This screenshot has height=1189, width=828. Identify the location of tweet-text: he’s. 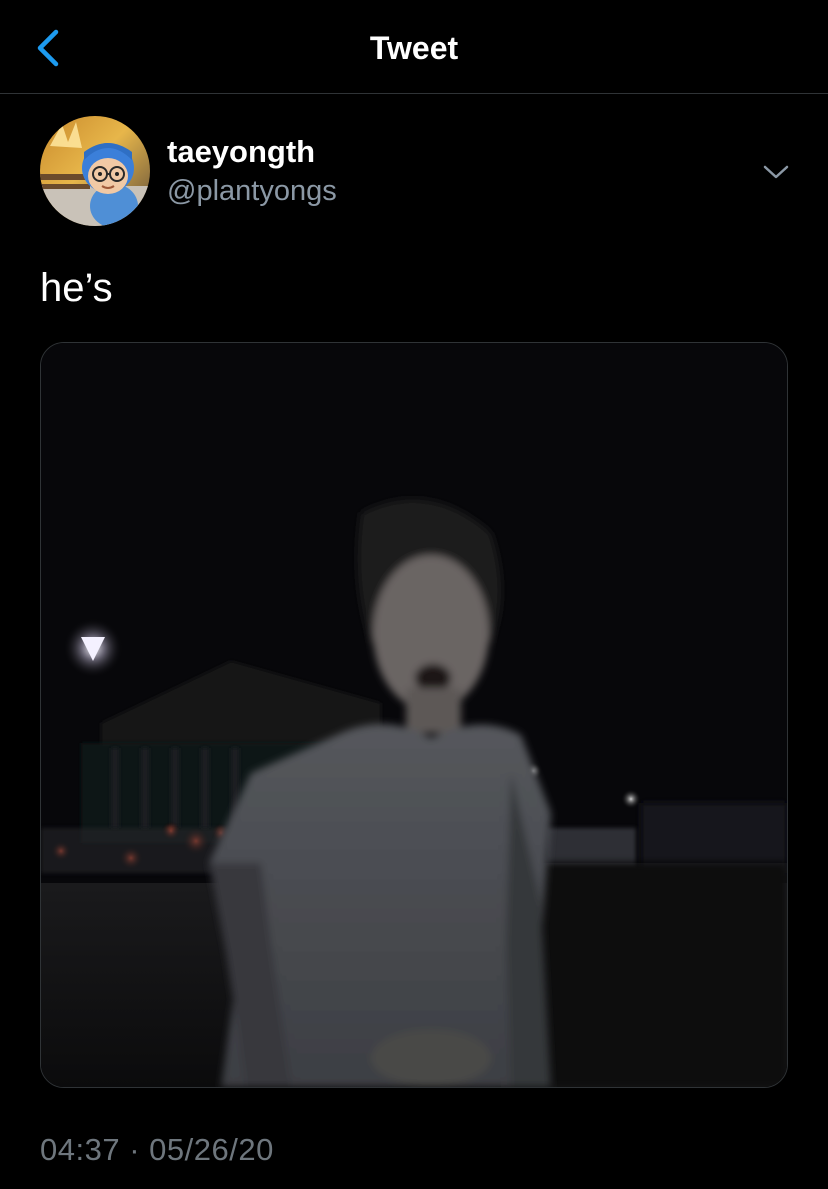
(76, 288).